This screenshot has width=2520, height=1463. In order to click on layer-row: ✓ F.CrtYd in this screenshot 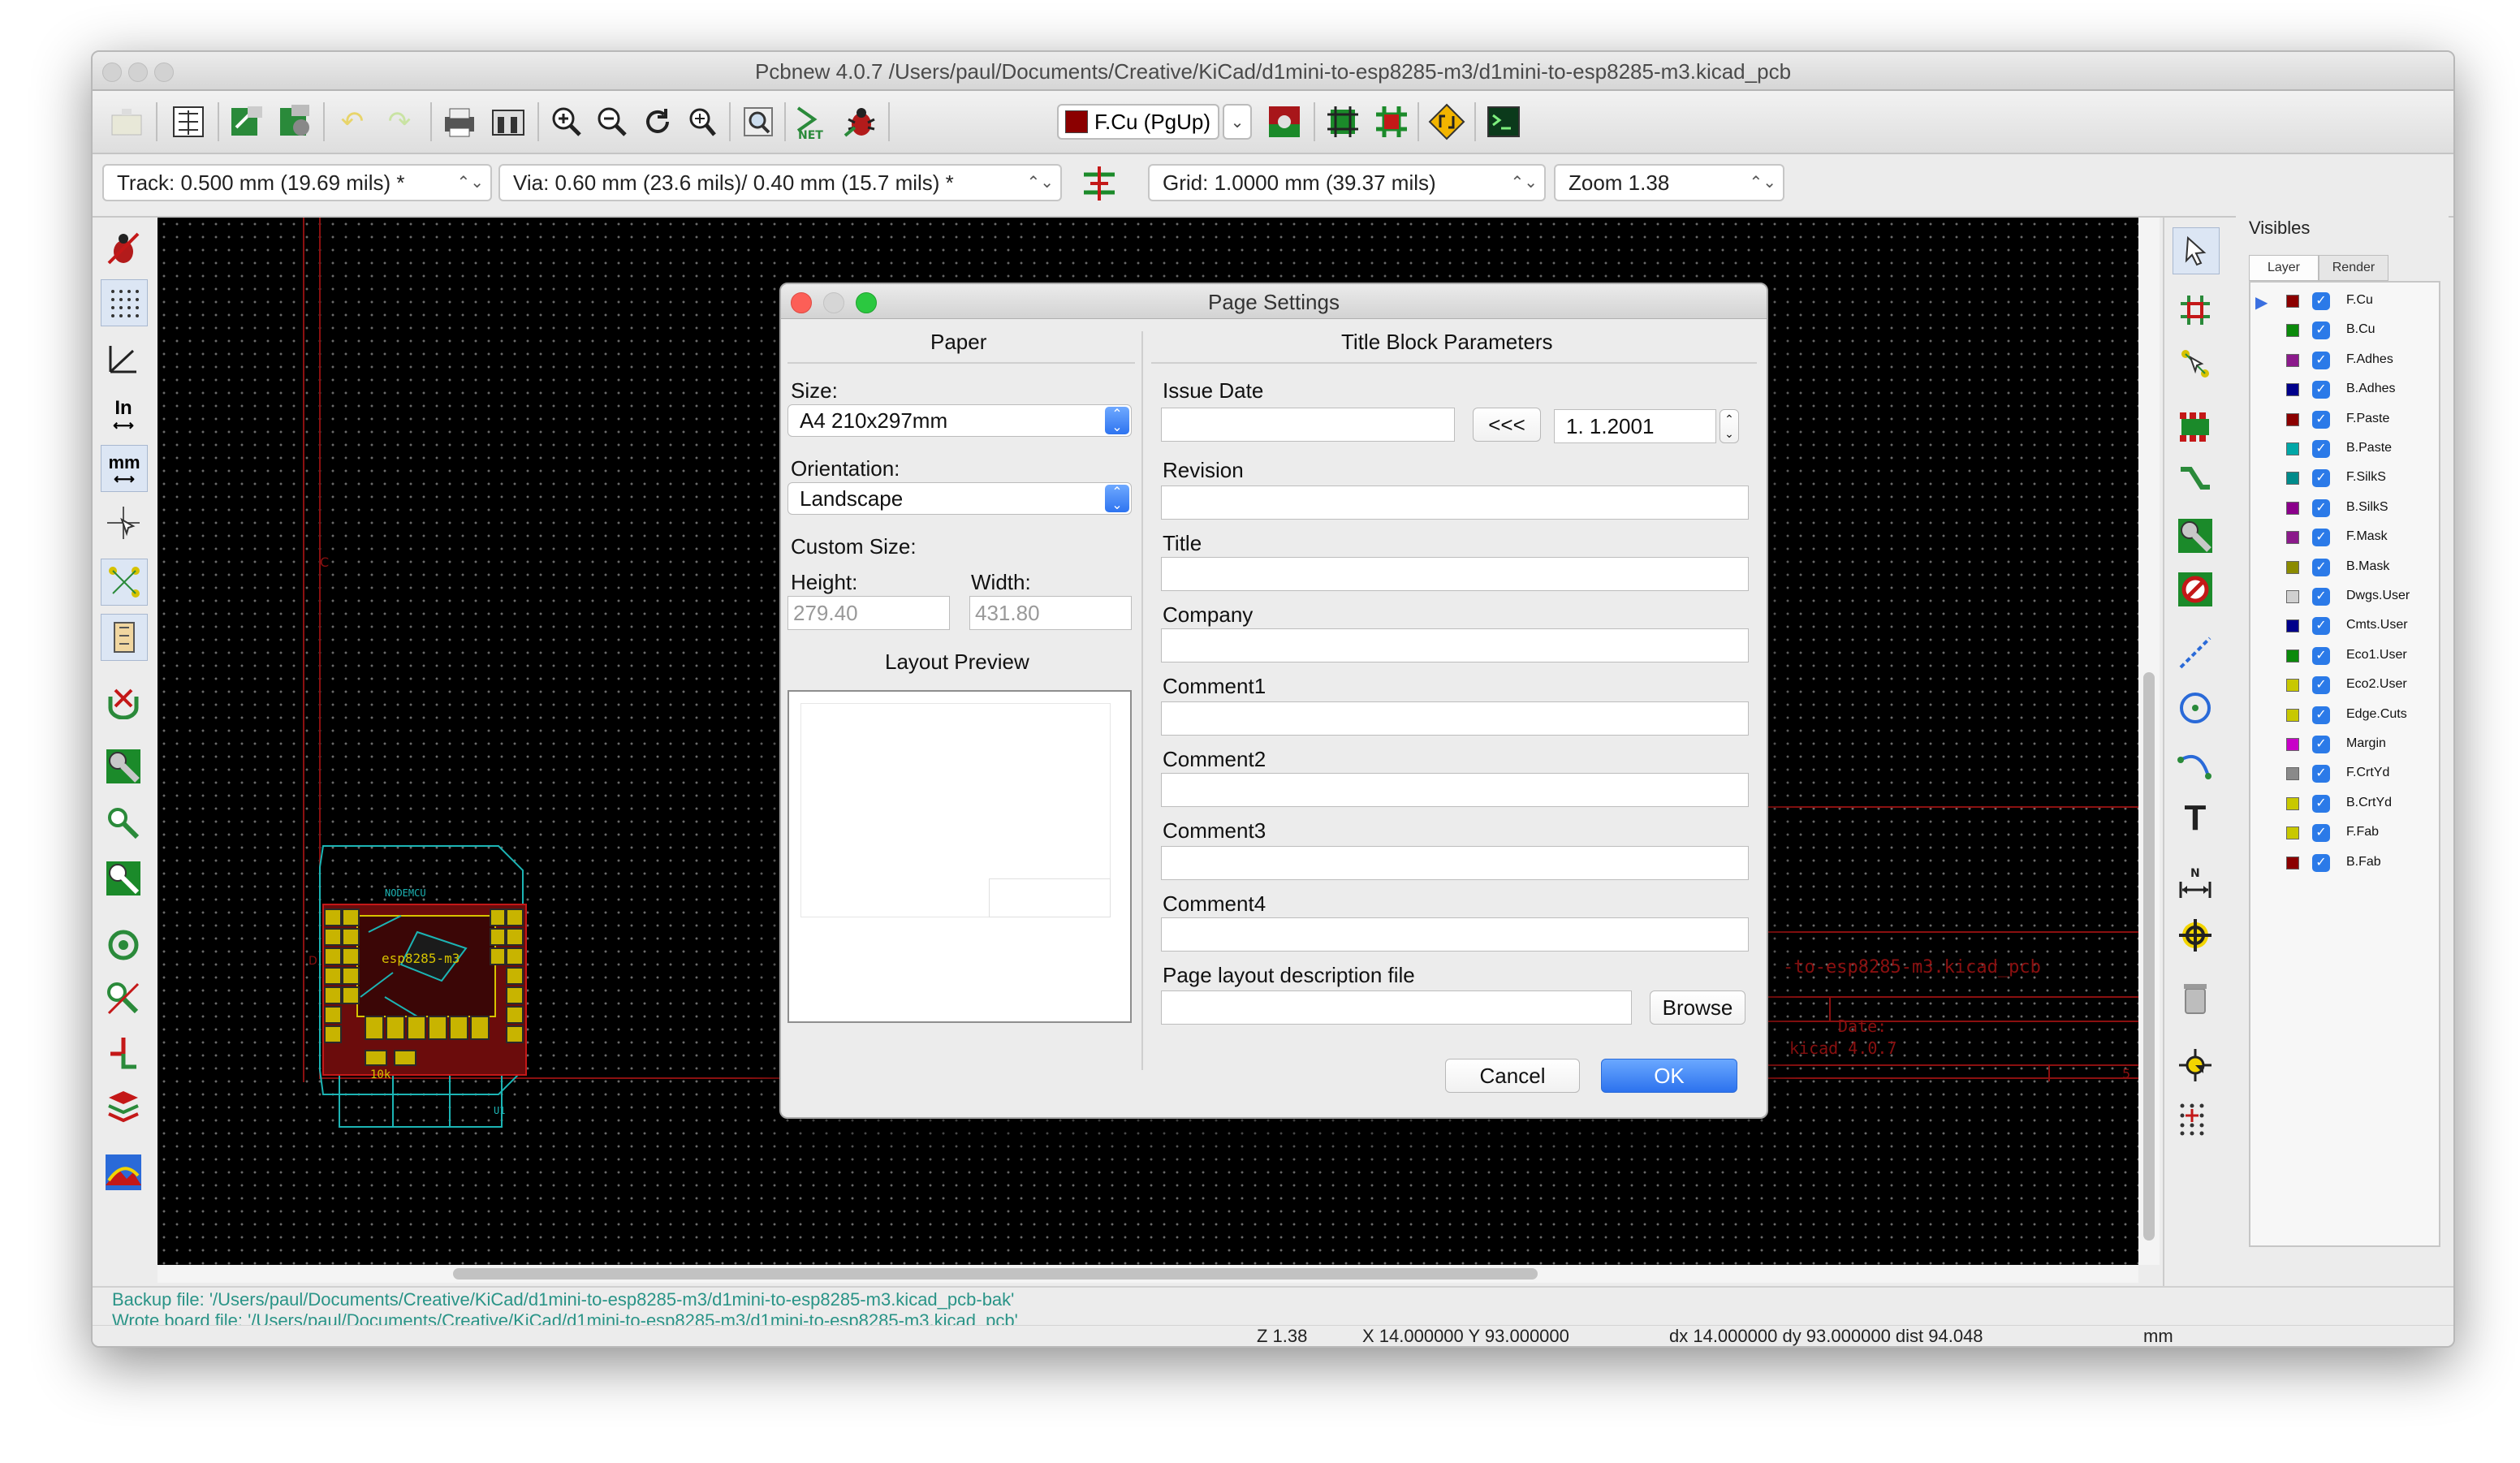, I will do `click(2343, 774)`.